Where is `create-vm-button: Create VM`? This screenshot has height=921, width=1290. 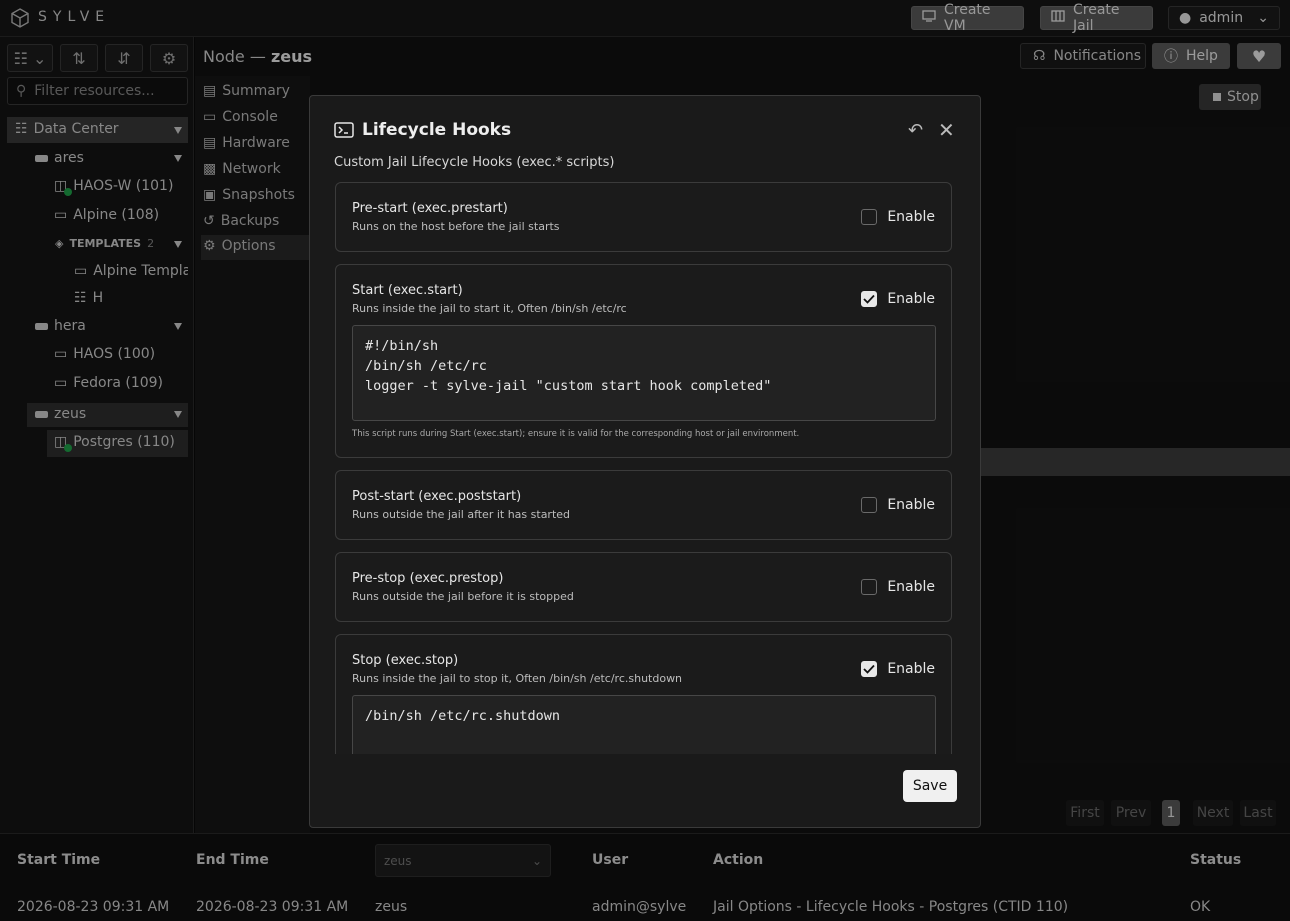
create-vm-button: Create VM is located at coordinates (967, 18).